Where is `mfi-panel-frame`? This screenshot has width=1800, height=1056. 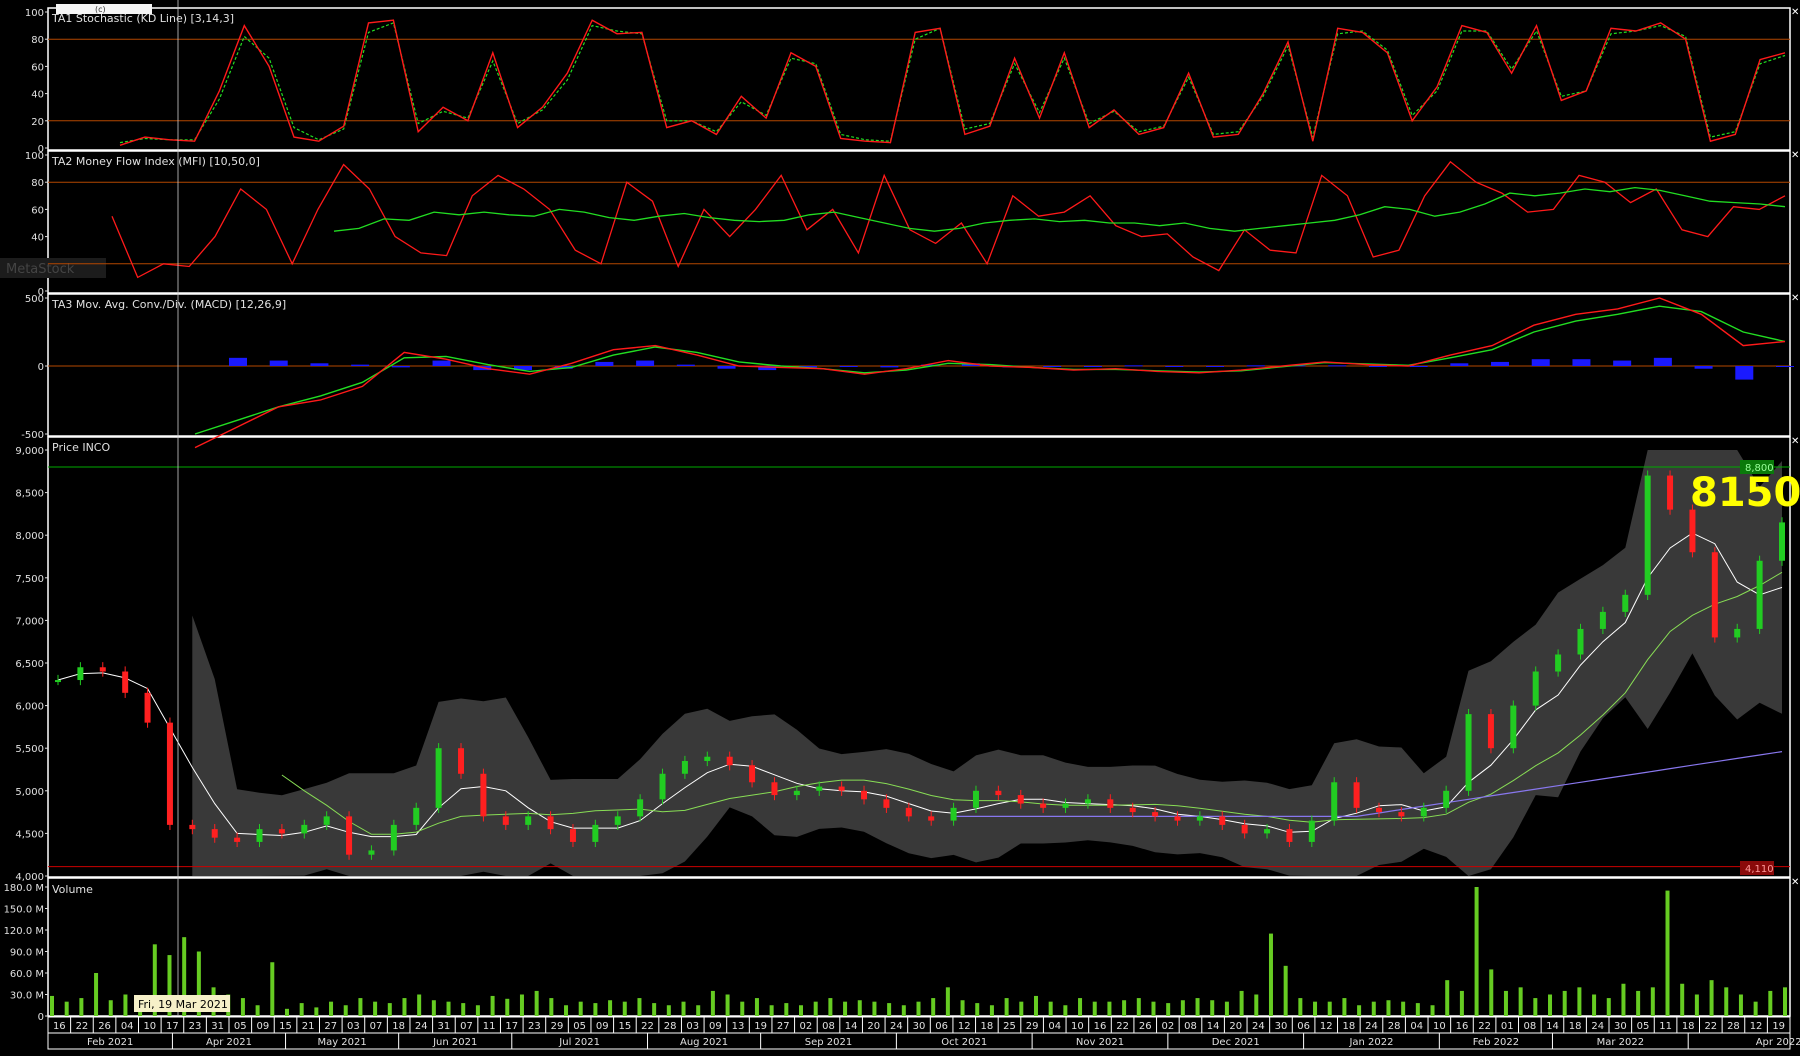
mfi-panel-frame is located at coordinates (919, 222).